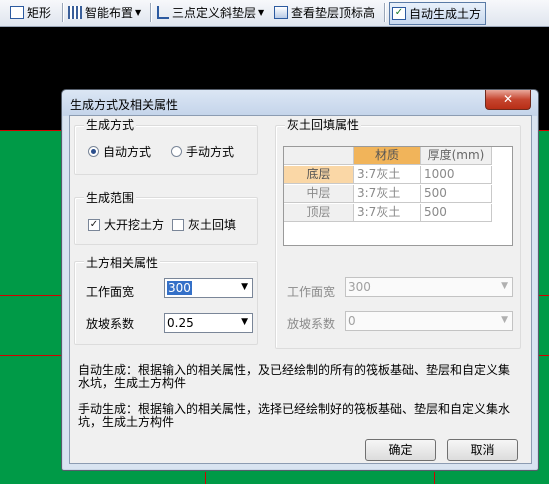 This screenshot has height=484, width=549. What do you see at coordinates (208, 288) in the screenshot?
I see `work-width-combo: 300 ▼` at bounding box center [208, 288].